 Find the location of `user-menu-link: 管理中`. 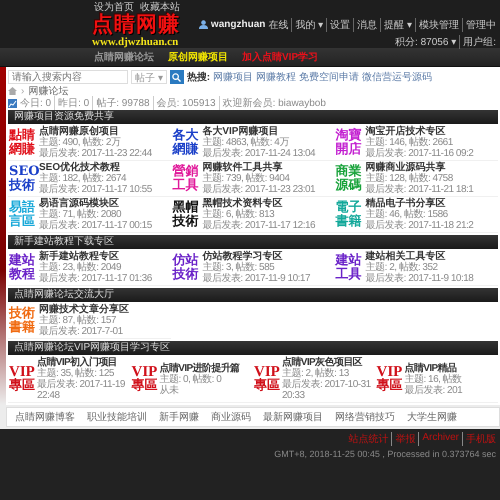

user-menu-link: 管理中 is located at coordinates (479, 25).